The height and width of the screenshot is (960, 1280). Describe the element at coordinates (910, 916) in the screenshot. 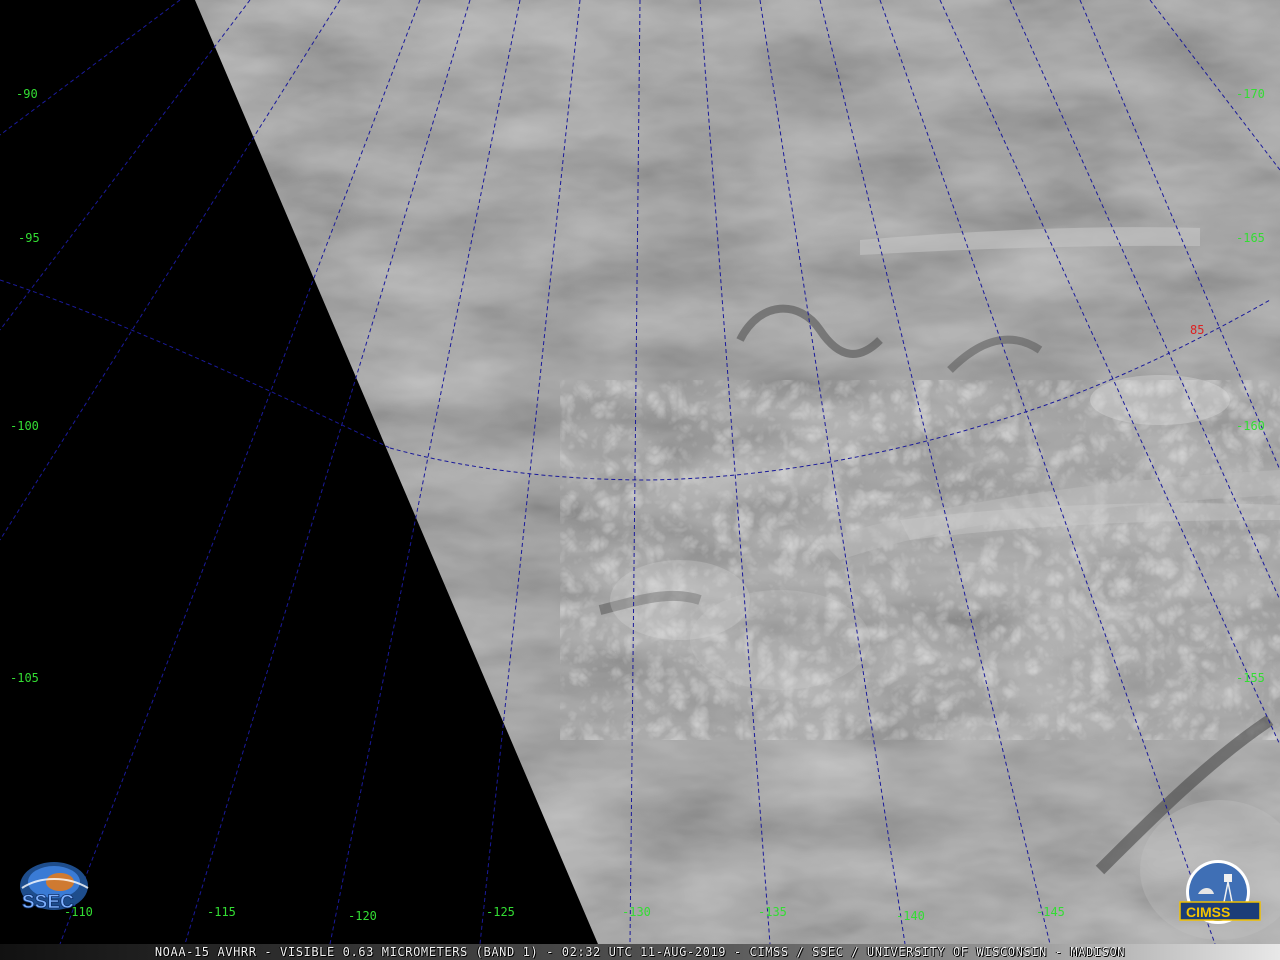

I see `lon-label-bottom: -140` at that location.